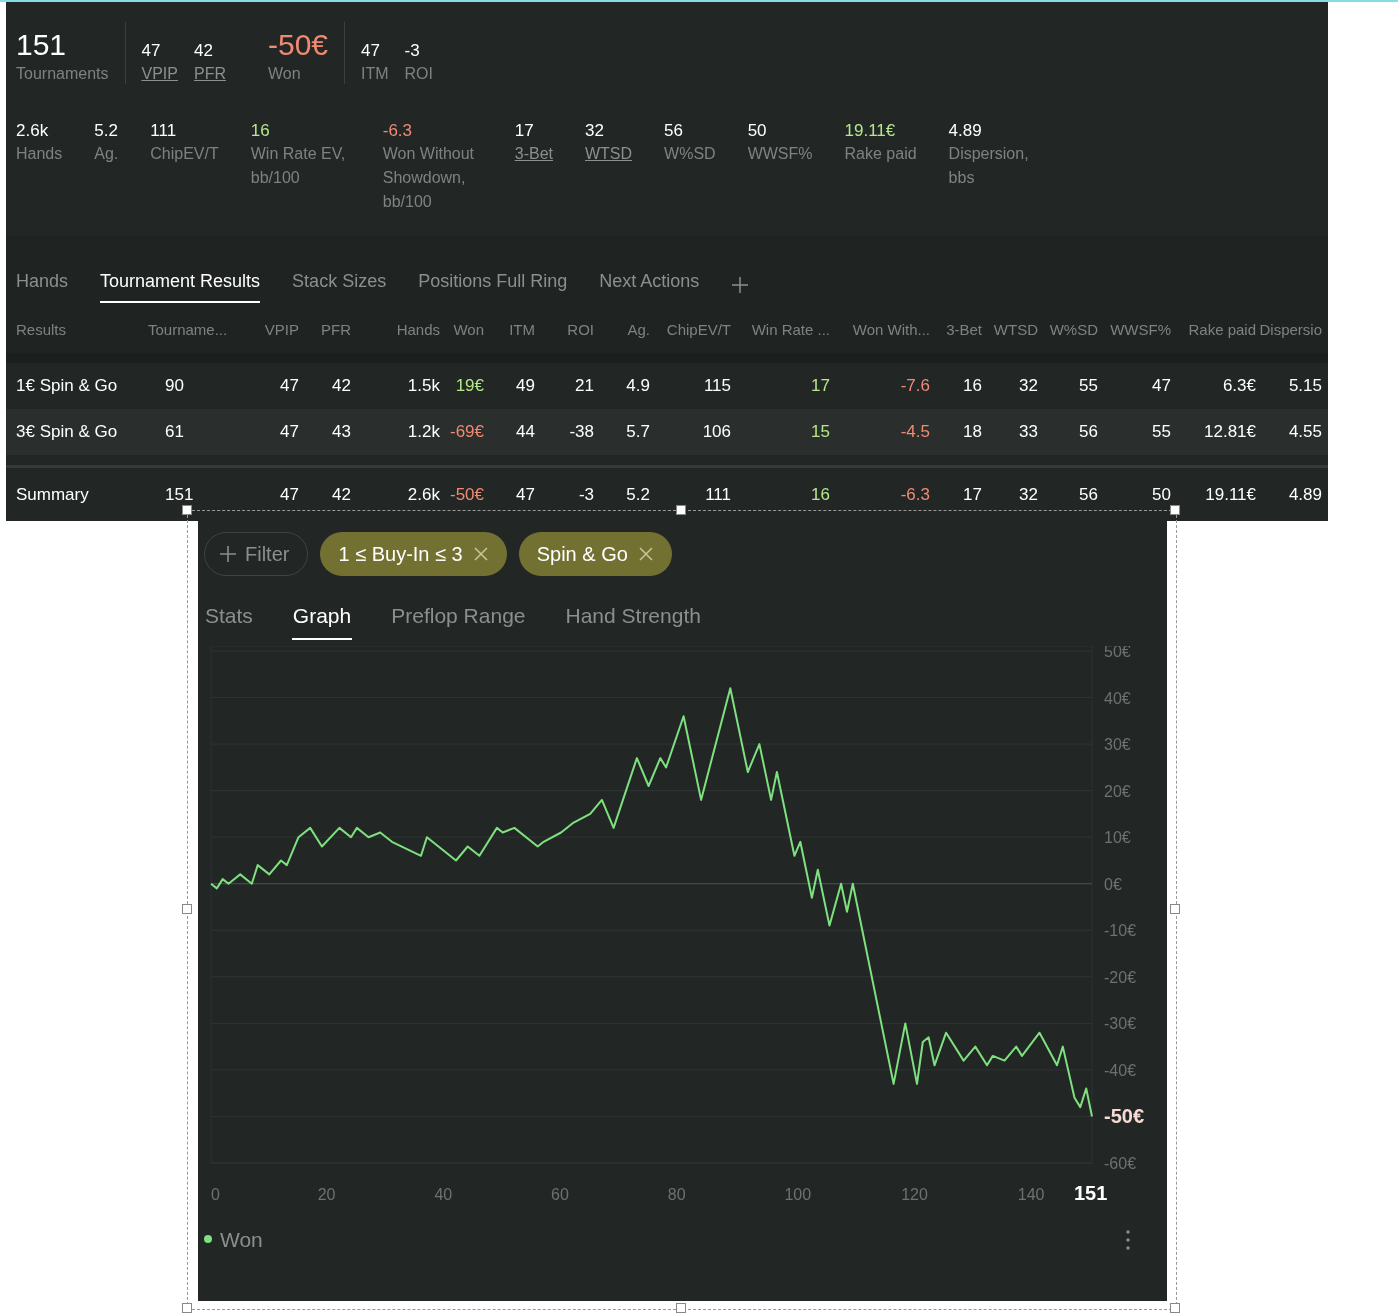 This screenshot has width=1398, height=1316. What do you see at coordinates (525, 386) in the screenshot?
I see `table-cell-text: 49` at bounding box center [525, 386].